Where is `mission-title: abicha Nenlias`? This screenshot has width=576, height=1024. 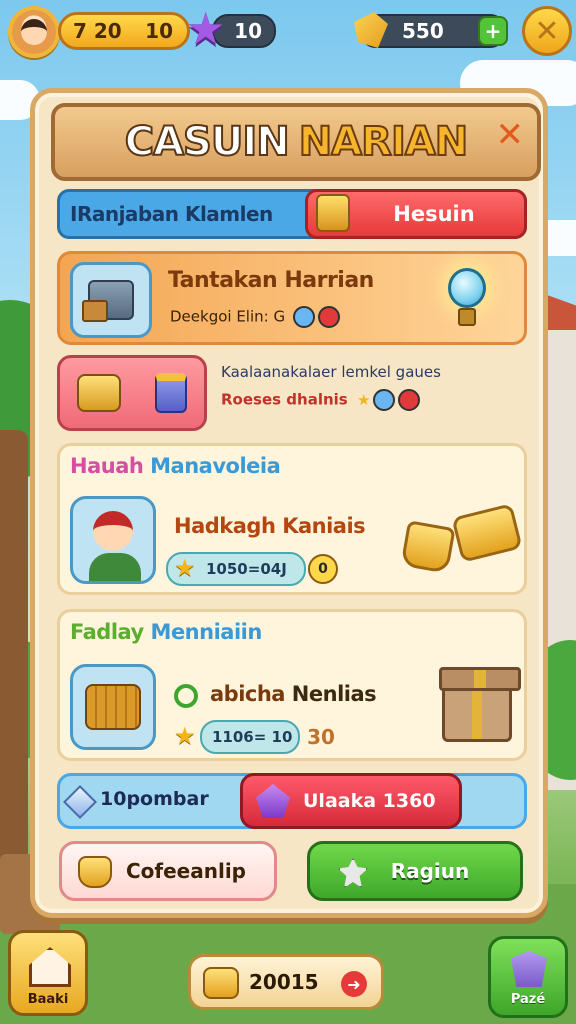
mission-title: abicha Nenlias is located at coordinates (293, 694).